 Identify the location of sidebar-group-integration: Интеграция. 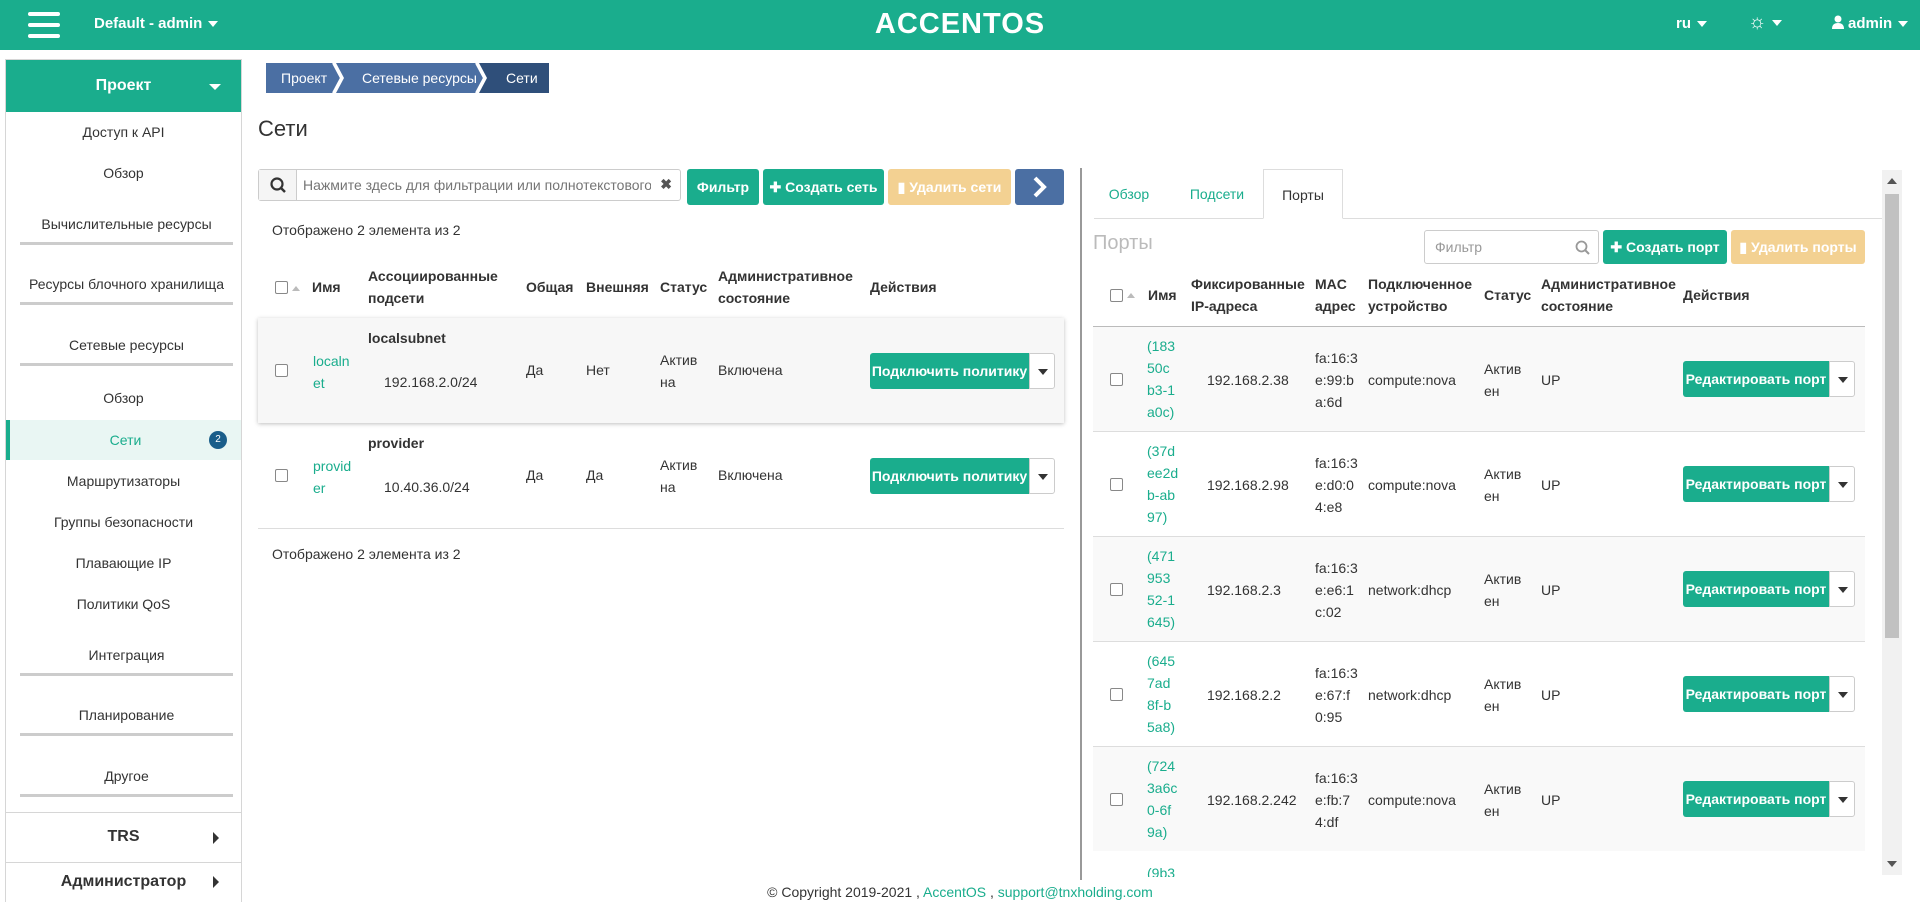
(126, 661).